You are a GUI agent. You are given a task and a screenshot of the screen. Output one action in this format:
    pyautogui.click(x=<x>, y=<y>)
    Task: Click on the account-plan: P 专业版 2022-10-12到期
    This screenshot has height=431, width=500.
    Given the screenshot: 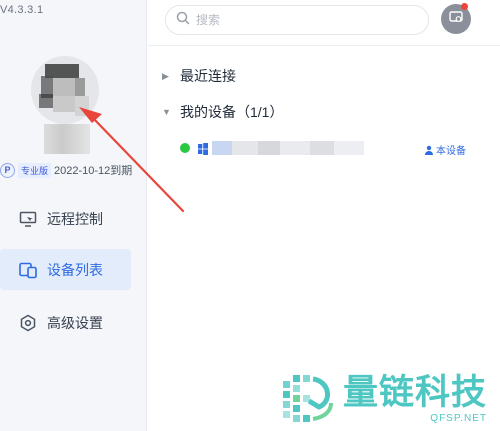 What is the action you would take?
    pyautogui.click(x=66, y=170)
    